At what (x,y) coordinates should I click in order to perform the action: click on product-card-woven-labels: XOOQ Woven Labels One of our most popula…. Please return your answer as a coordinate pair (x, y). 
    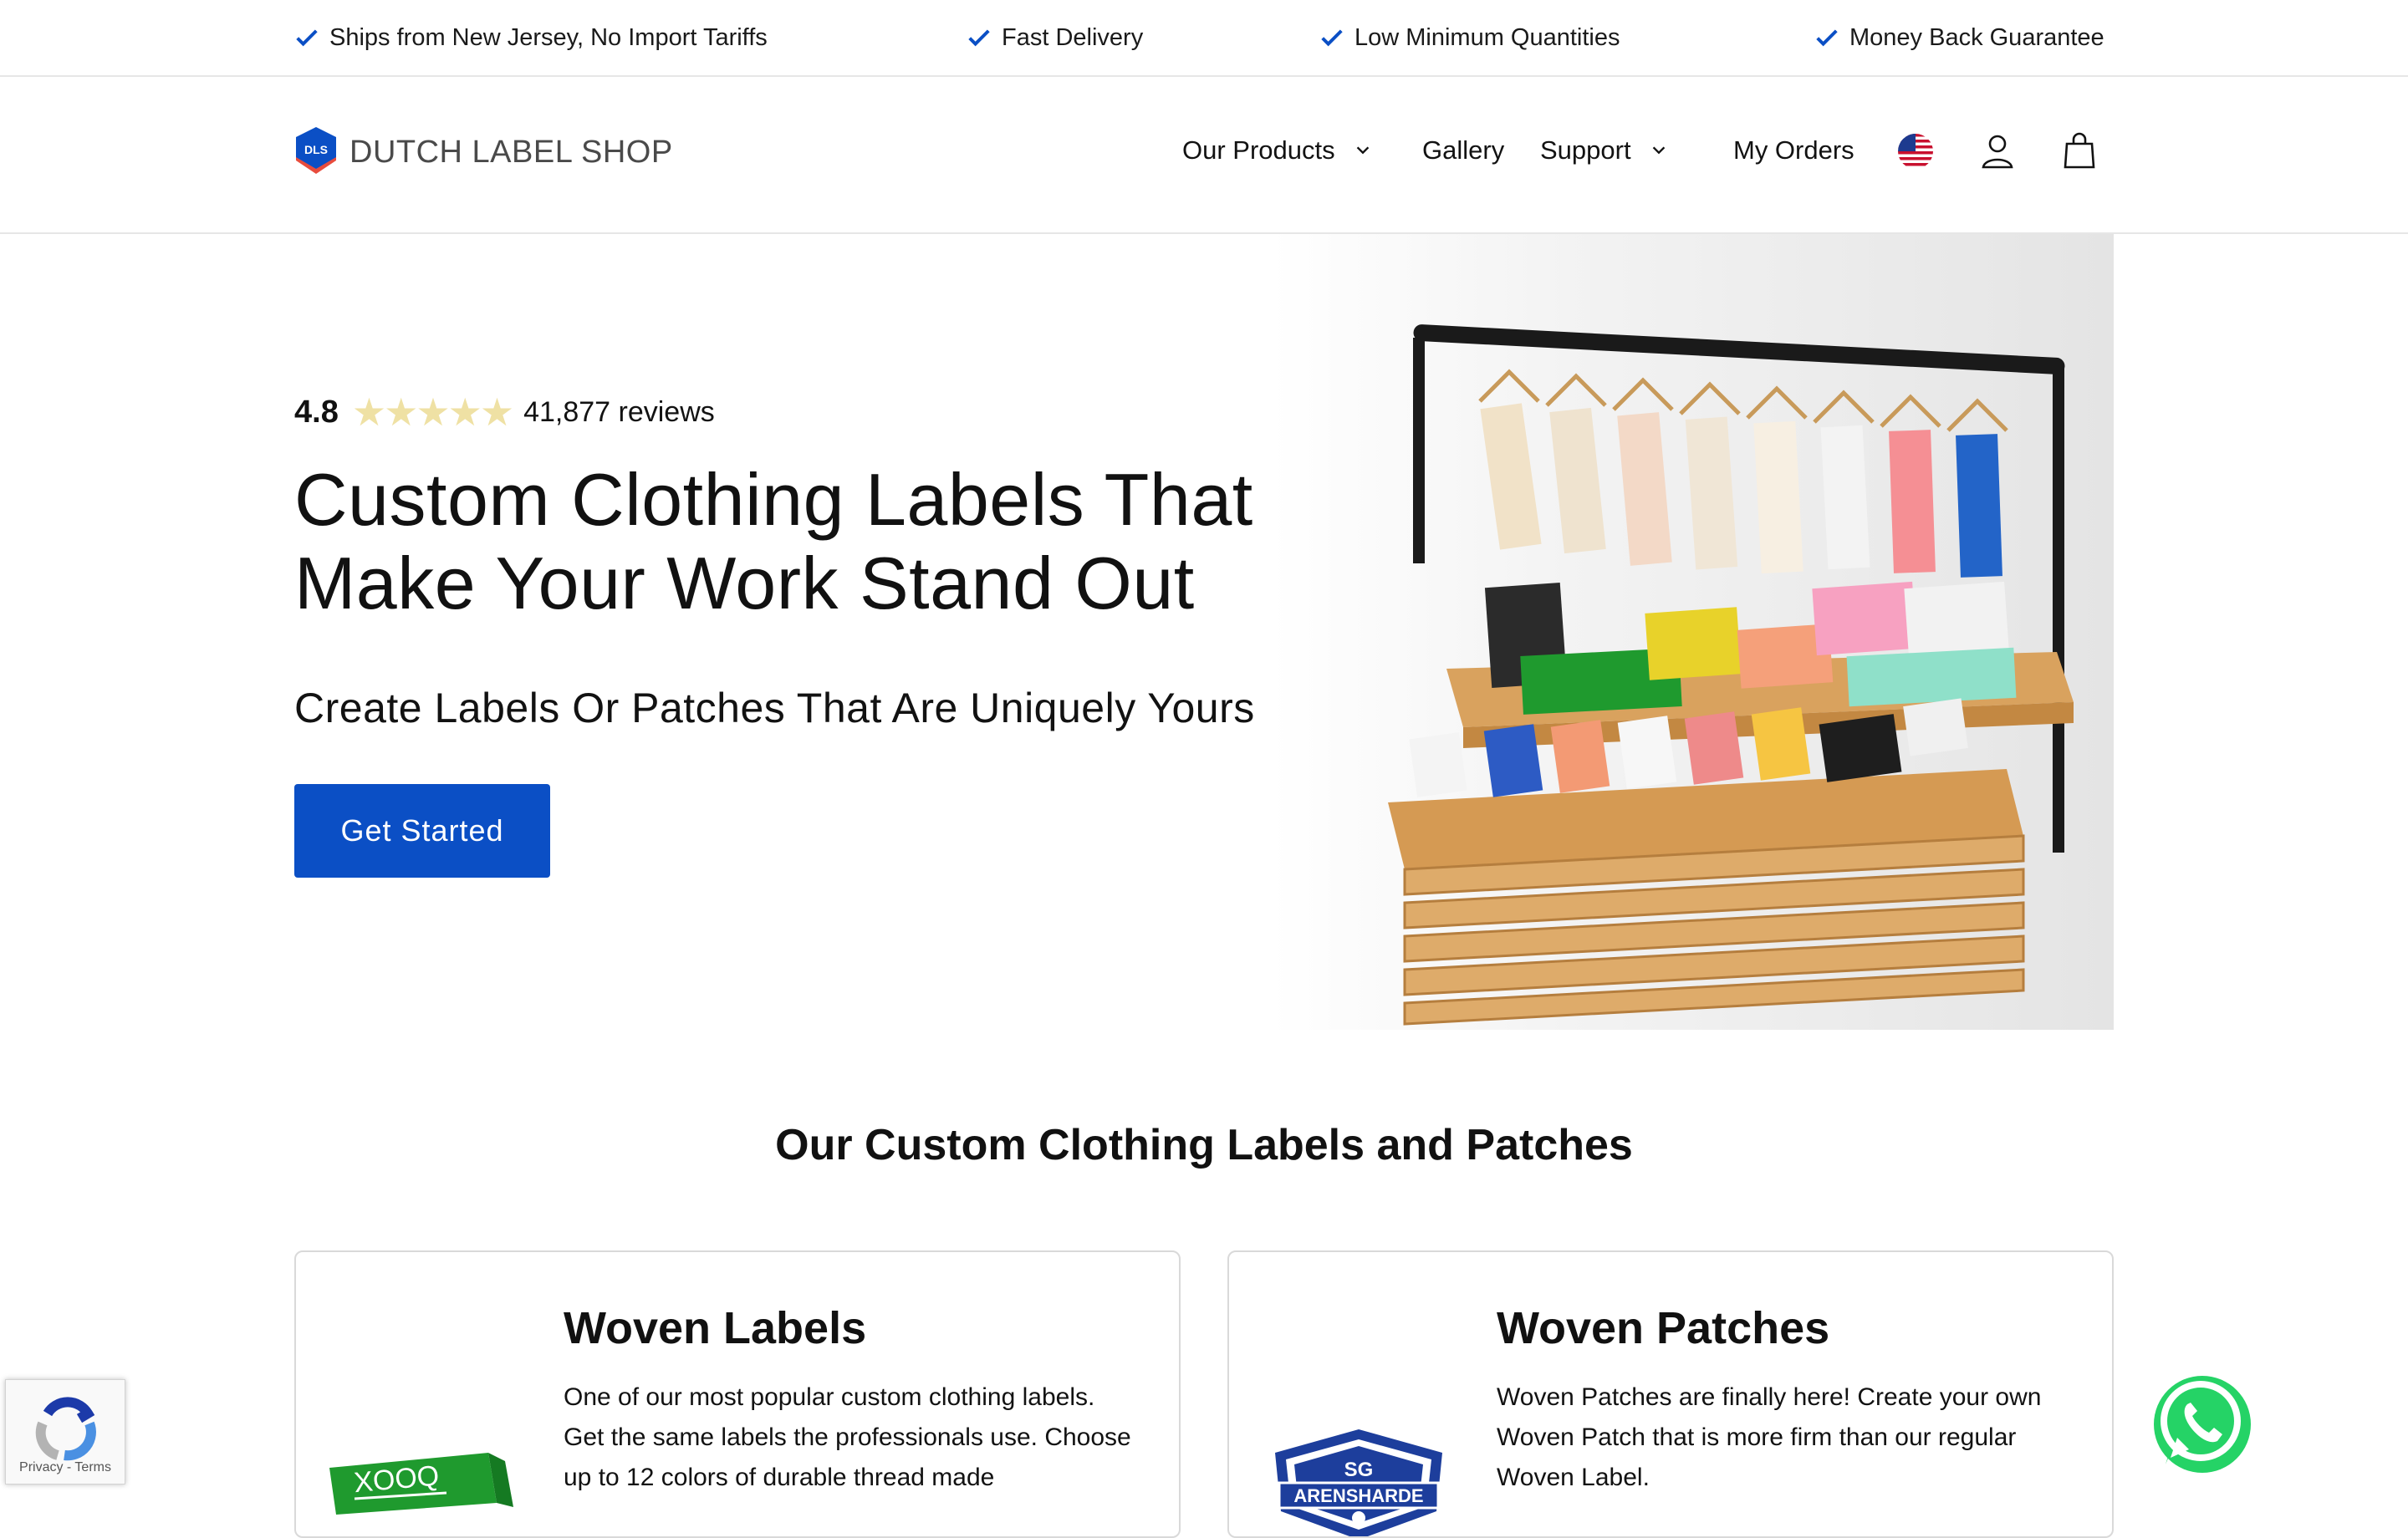
    Looking at the image, I should click on (738, 1394).